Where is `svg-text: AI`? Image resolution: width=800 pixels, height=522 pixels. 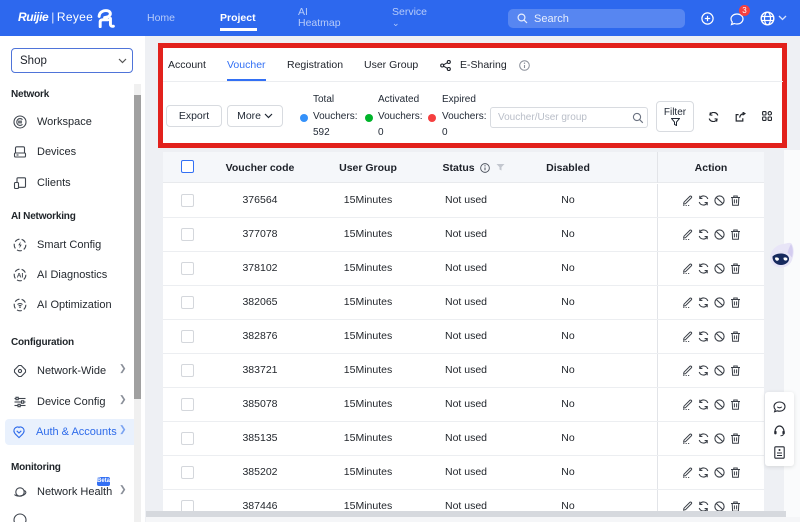 svg-text: AI is located at coordinates (20, 275).